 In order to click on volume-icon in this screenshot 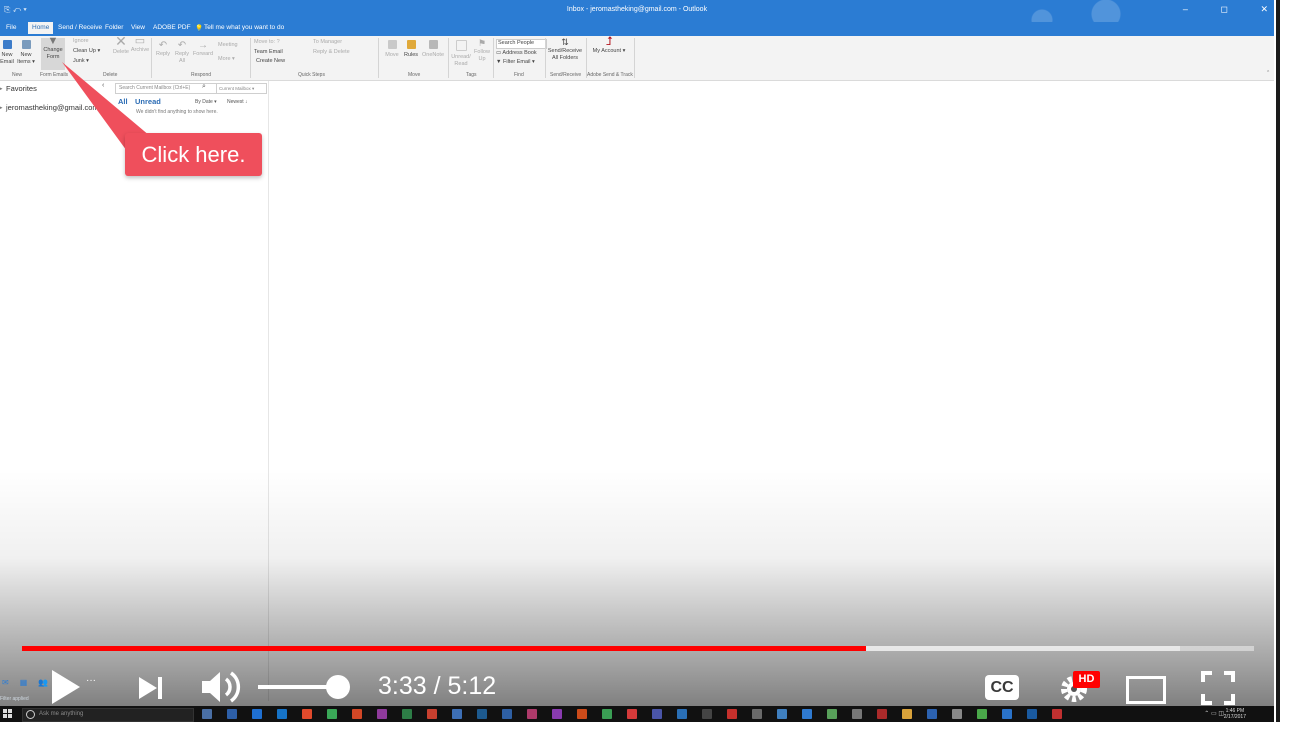, I will do `click(221, 687)`.